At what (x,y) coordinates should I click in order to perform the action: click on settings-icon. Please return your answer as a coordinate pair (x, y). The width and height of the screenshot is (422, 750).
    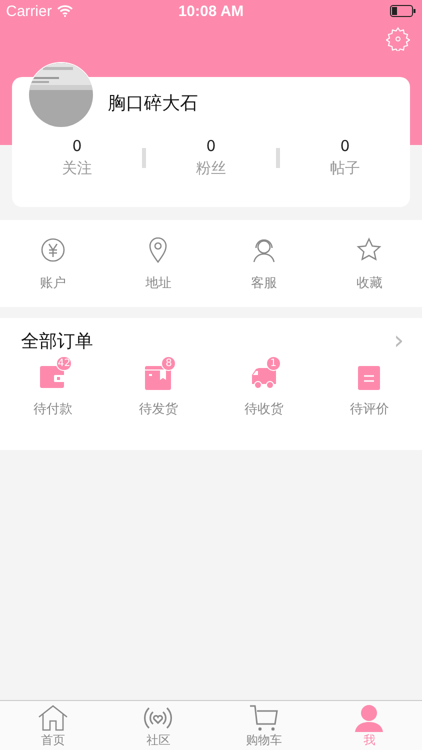
    Looking at the image, I should click on (398, 39).